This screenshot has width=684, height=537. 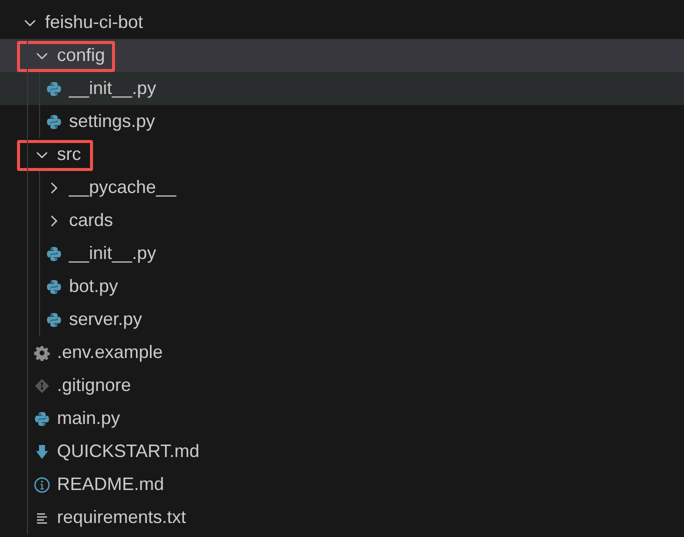 I want to click on file-name: requirements.txt, so click(x=121, y=517).